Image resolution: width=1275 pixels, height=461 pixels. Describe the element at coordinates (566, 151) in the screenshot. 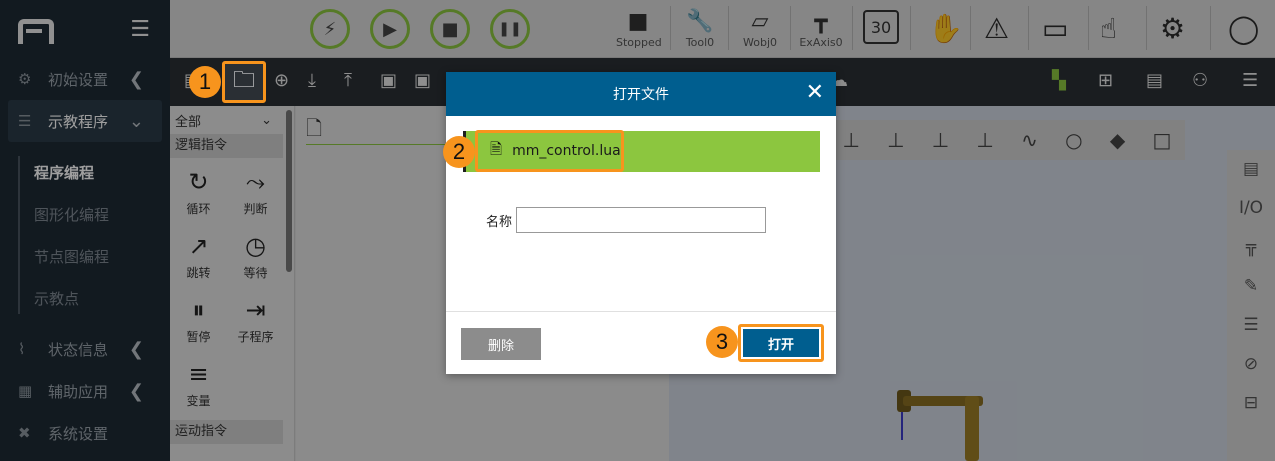

I see `file-name: mm_control.lua` at that location.